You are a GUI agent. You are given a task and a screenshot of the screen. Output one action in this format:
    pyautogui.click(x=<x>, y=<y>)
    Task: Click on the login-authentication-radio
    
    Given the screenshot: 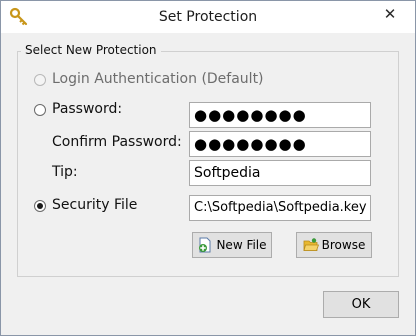 What is the action you would take?
    pyautogui.click(x=40, y=80)
    